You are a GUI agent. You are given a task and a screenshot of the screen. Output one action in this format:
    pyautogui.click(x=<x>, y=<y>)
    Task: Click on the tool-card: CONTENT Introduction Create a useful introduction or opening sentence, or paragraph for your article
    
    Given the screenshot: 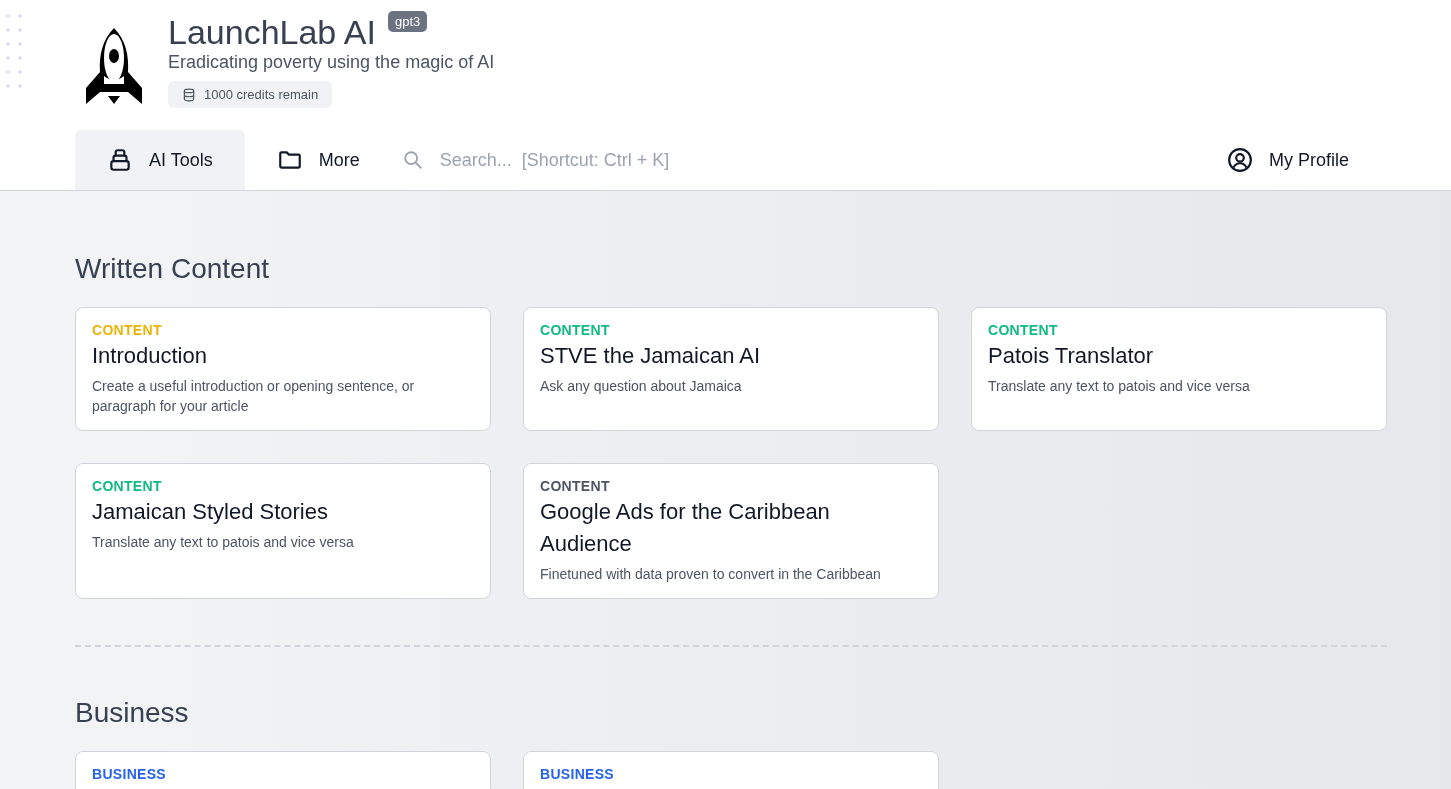 What is the action you would take?
    pyautogui.click(x=283, y=369)
    